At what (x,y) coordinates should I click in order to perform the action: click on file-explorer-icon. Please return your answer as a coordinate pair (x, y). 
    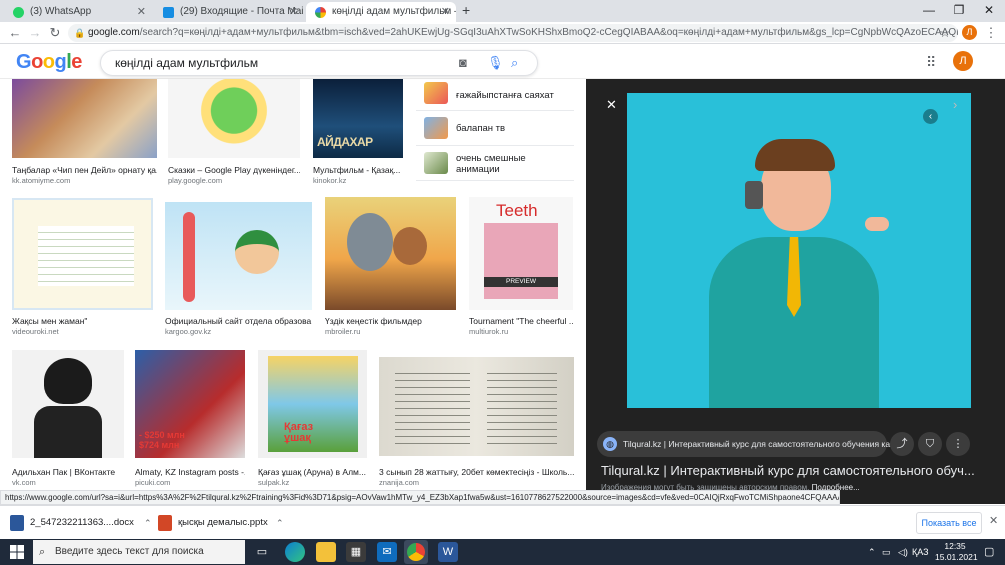
    Looking at the image, I should click on (326, 552).